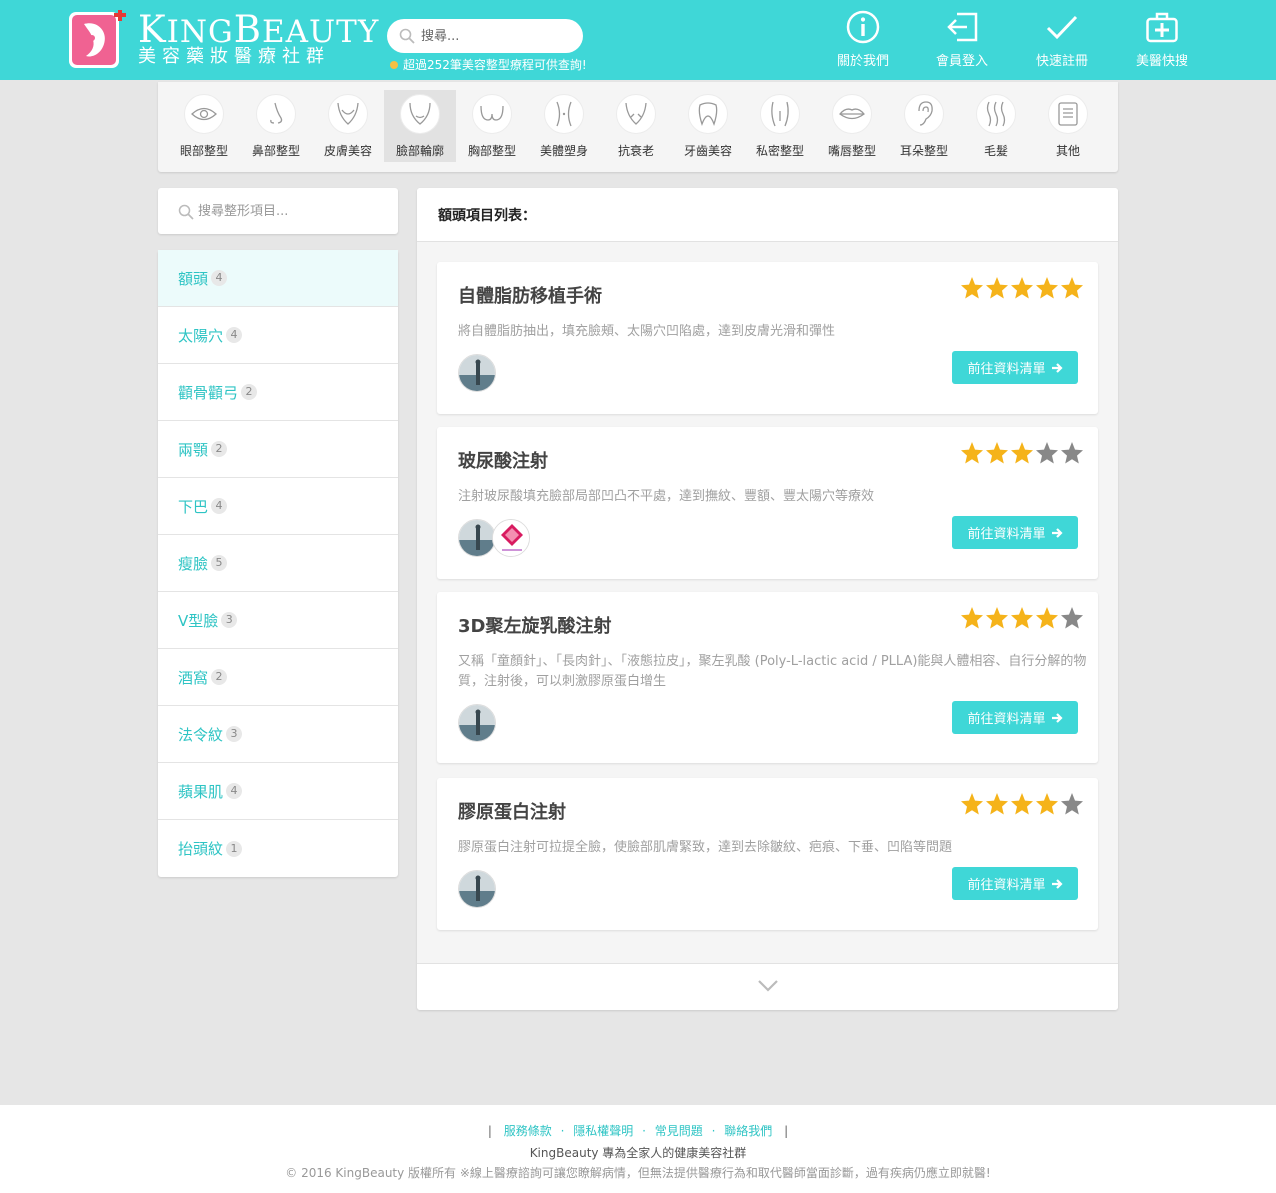 This screenshot has height=1193, width=1276. What do you see at coordinates (204, 114) in the screenshot?
I see `eye-icon` at bounding box center [204, 114].